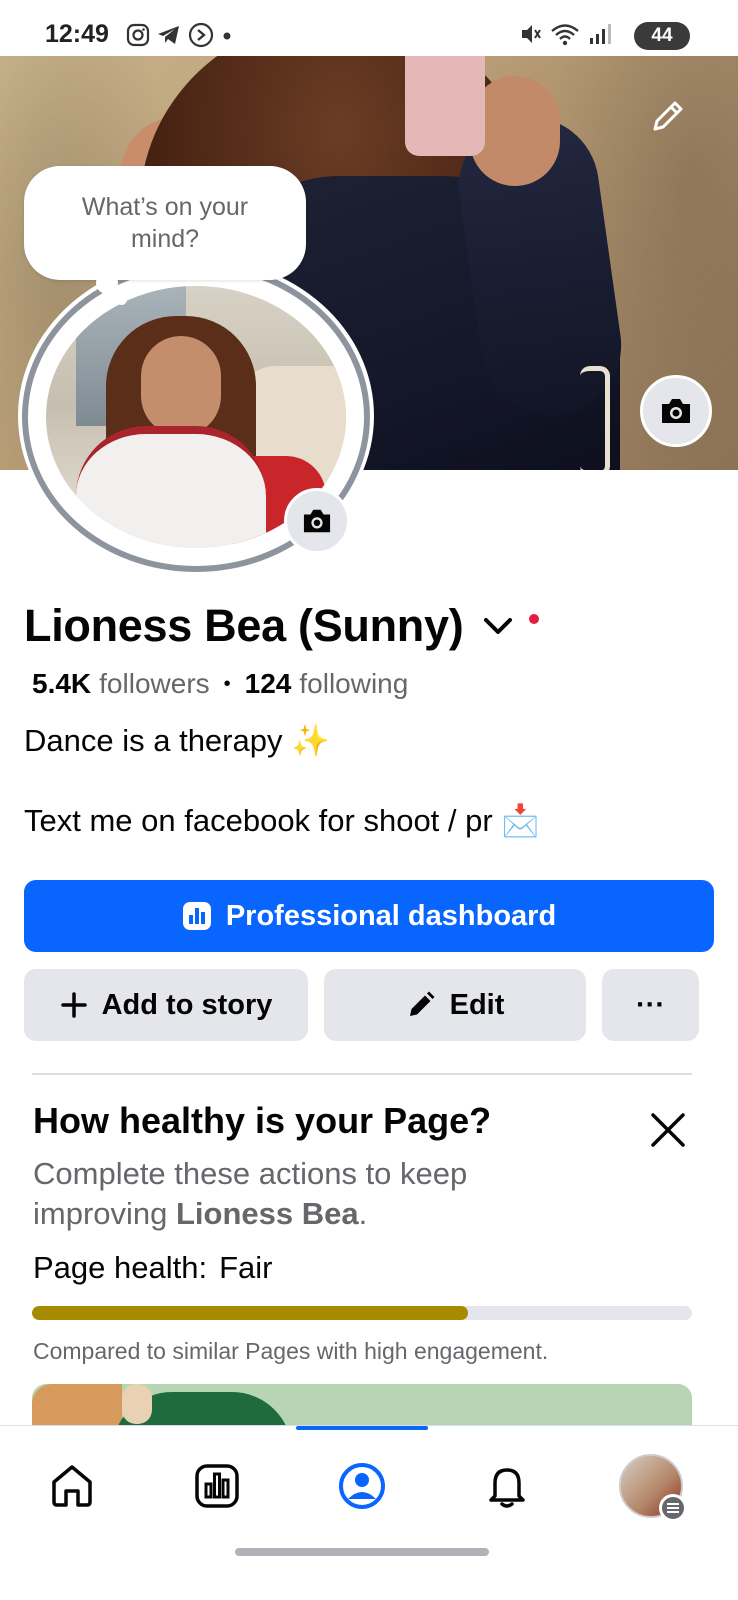 The width and height of the screenshot is (738, 1600). I want to click on nav-notifications, so click(507, 1486).